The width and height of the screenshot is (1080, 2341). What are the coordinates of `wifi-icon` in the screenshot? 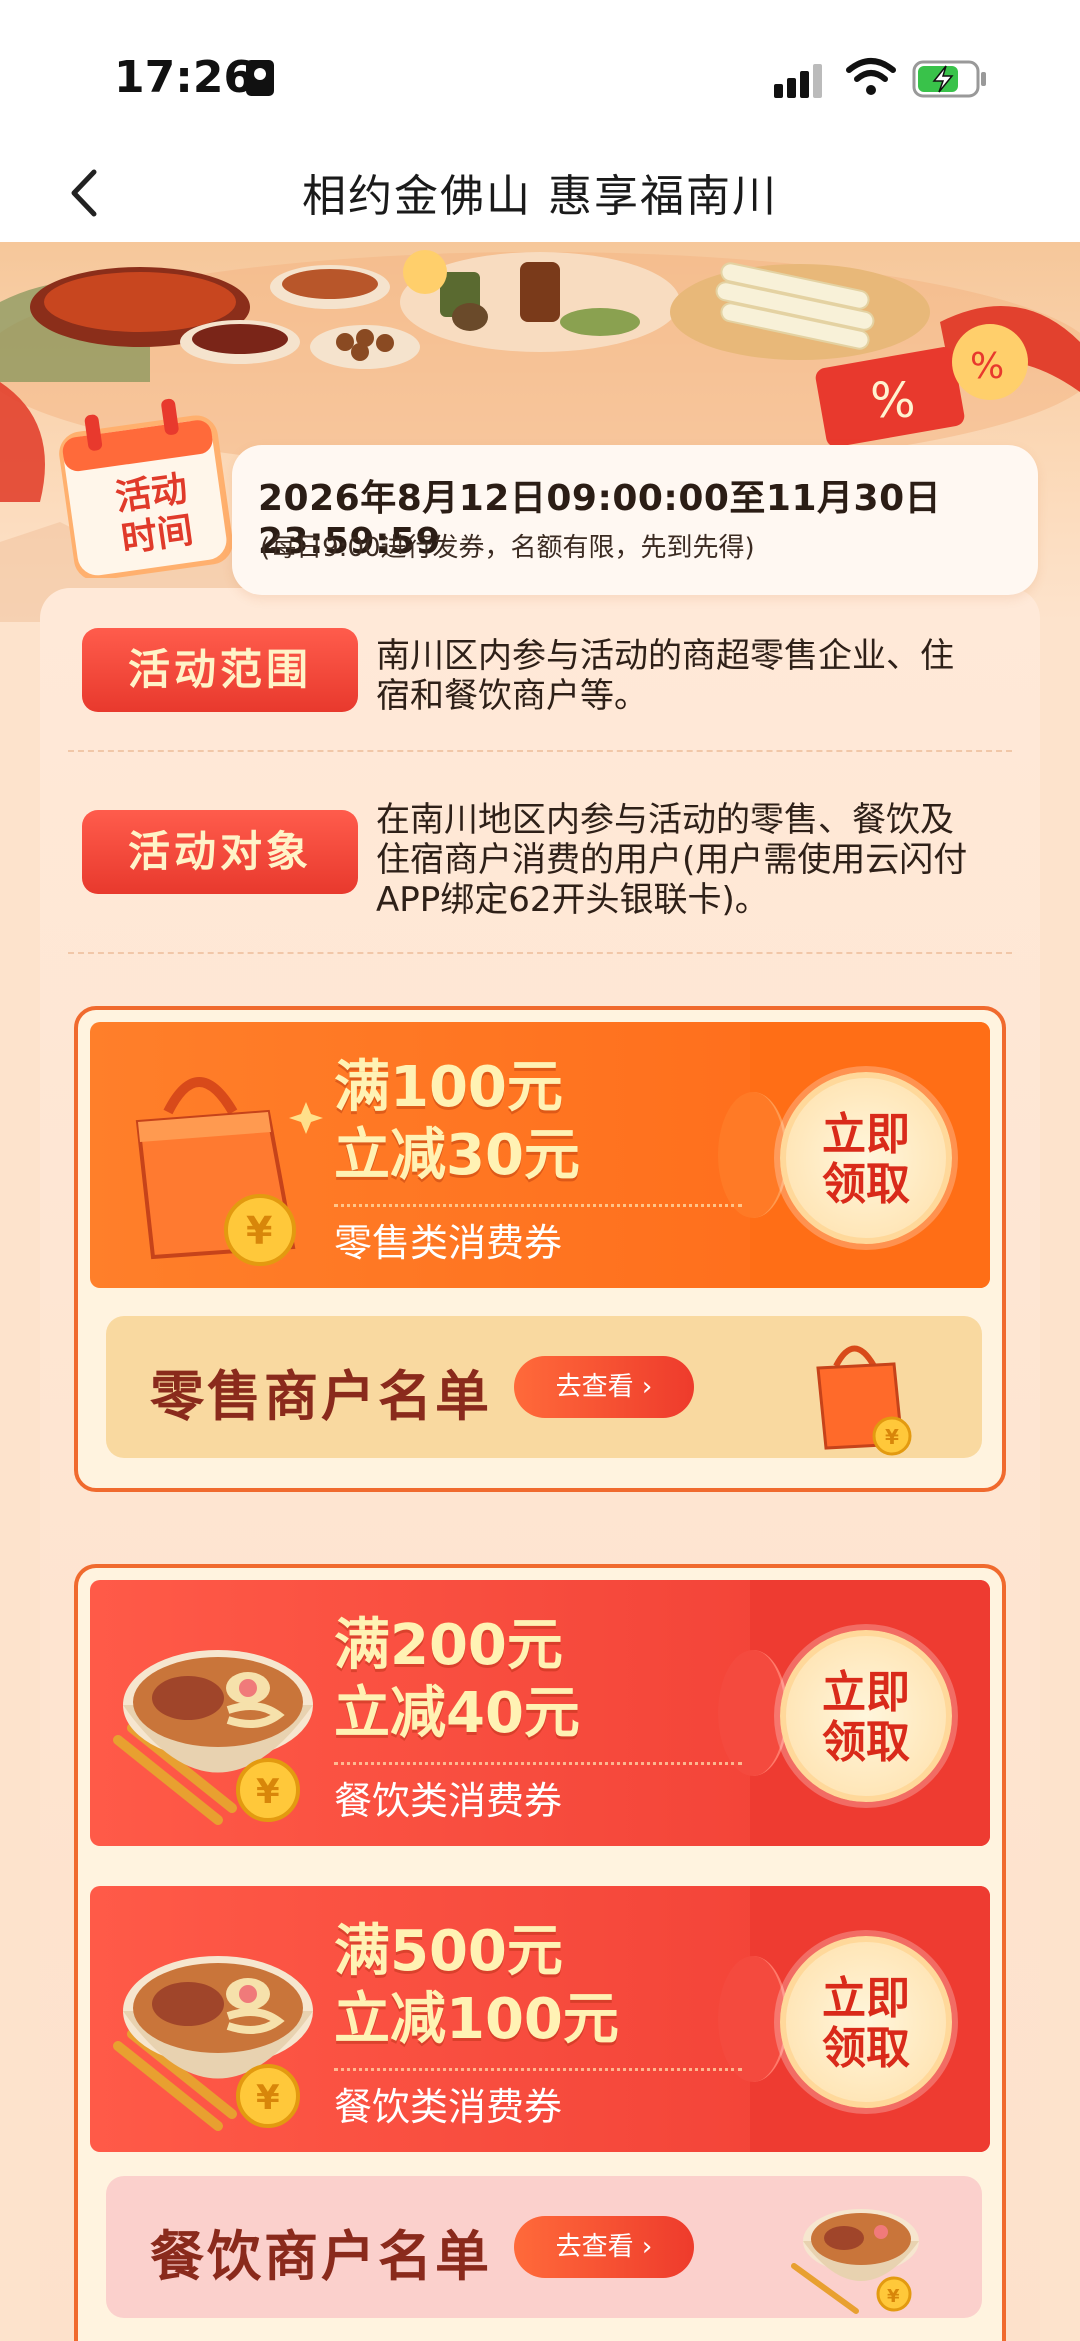 It's located at (871, 76).